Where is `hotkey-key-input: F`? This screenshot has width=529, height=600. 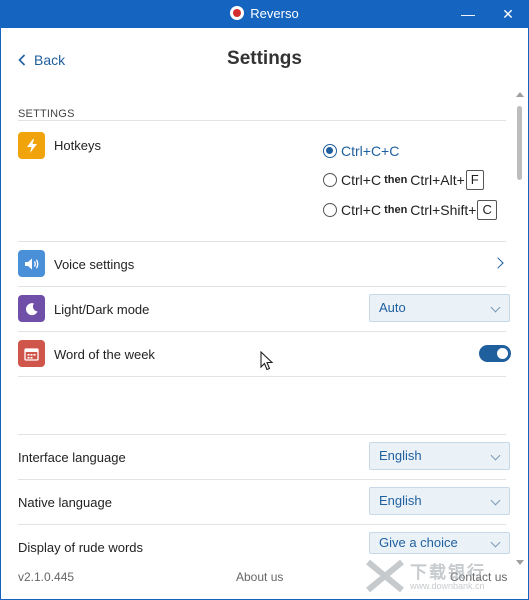
hotkey-key-input: F is located at coordinates (474, 180).